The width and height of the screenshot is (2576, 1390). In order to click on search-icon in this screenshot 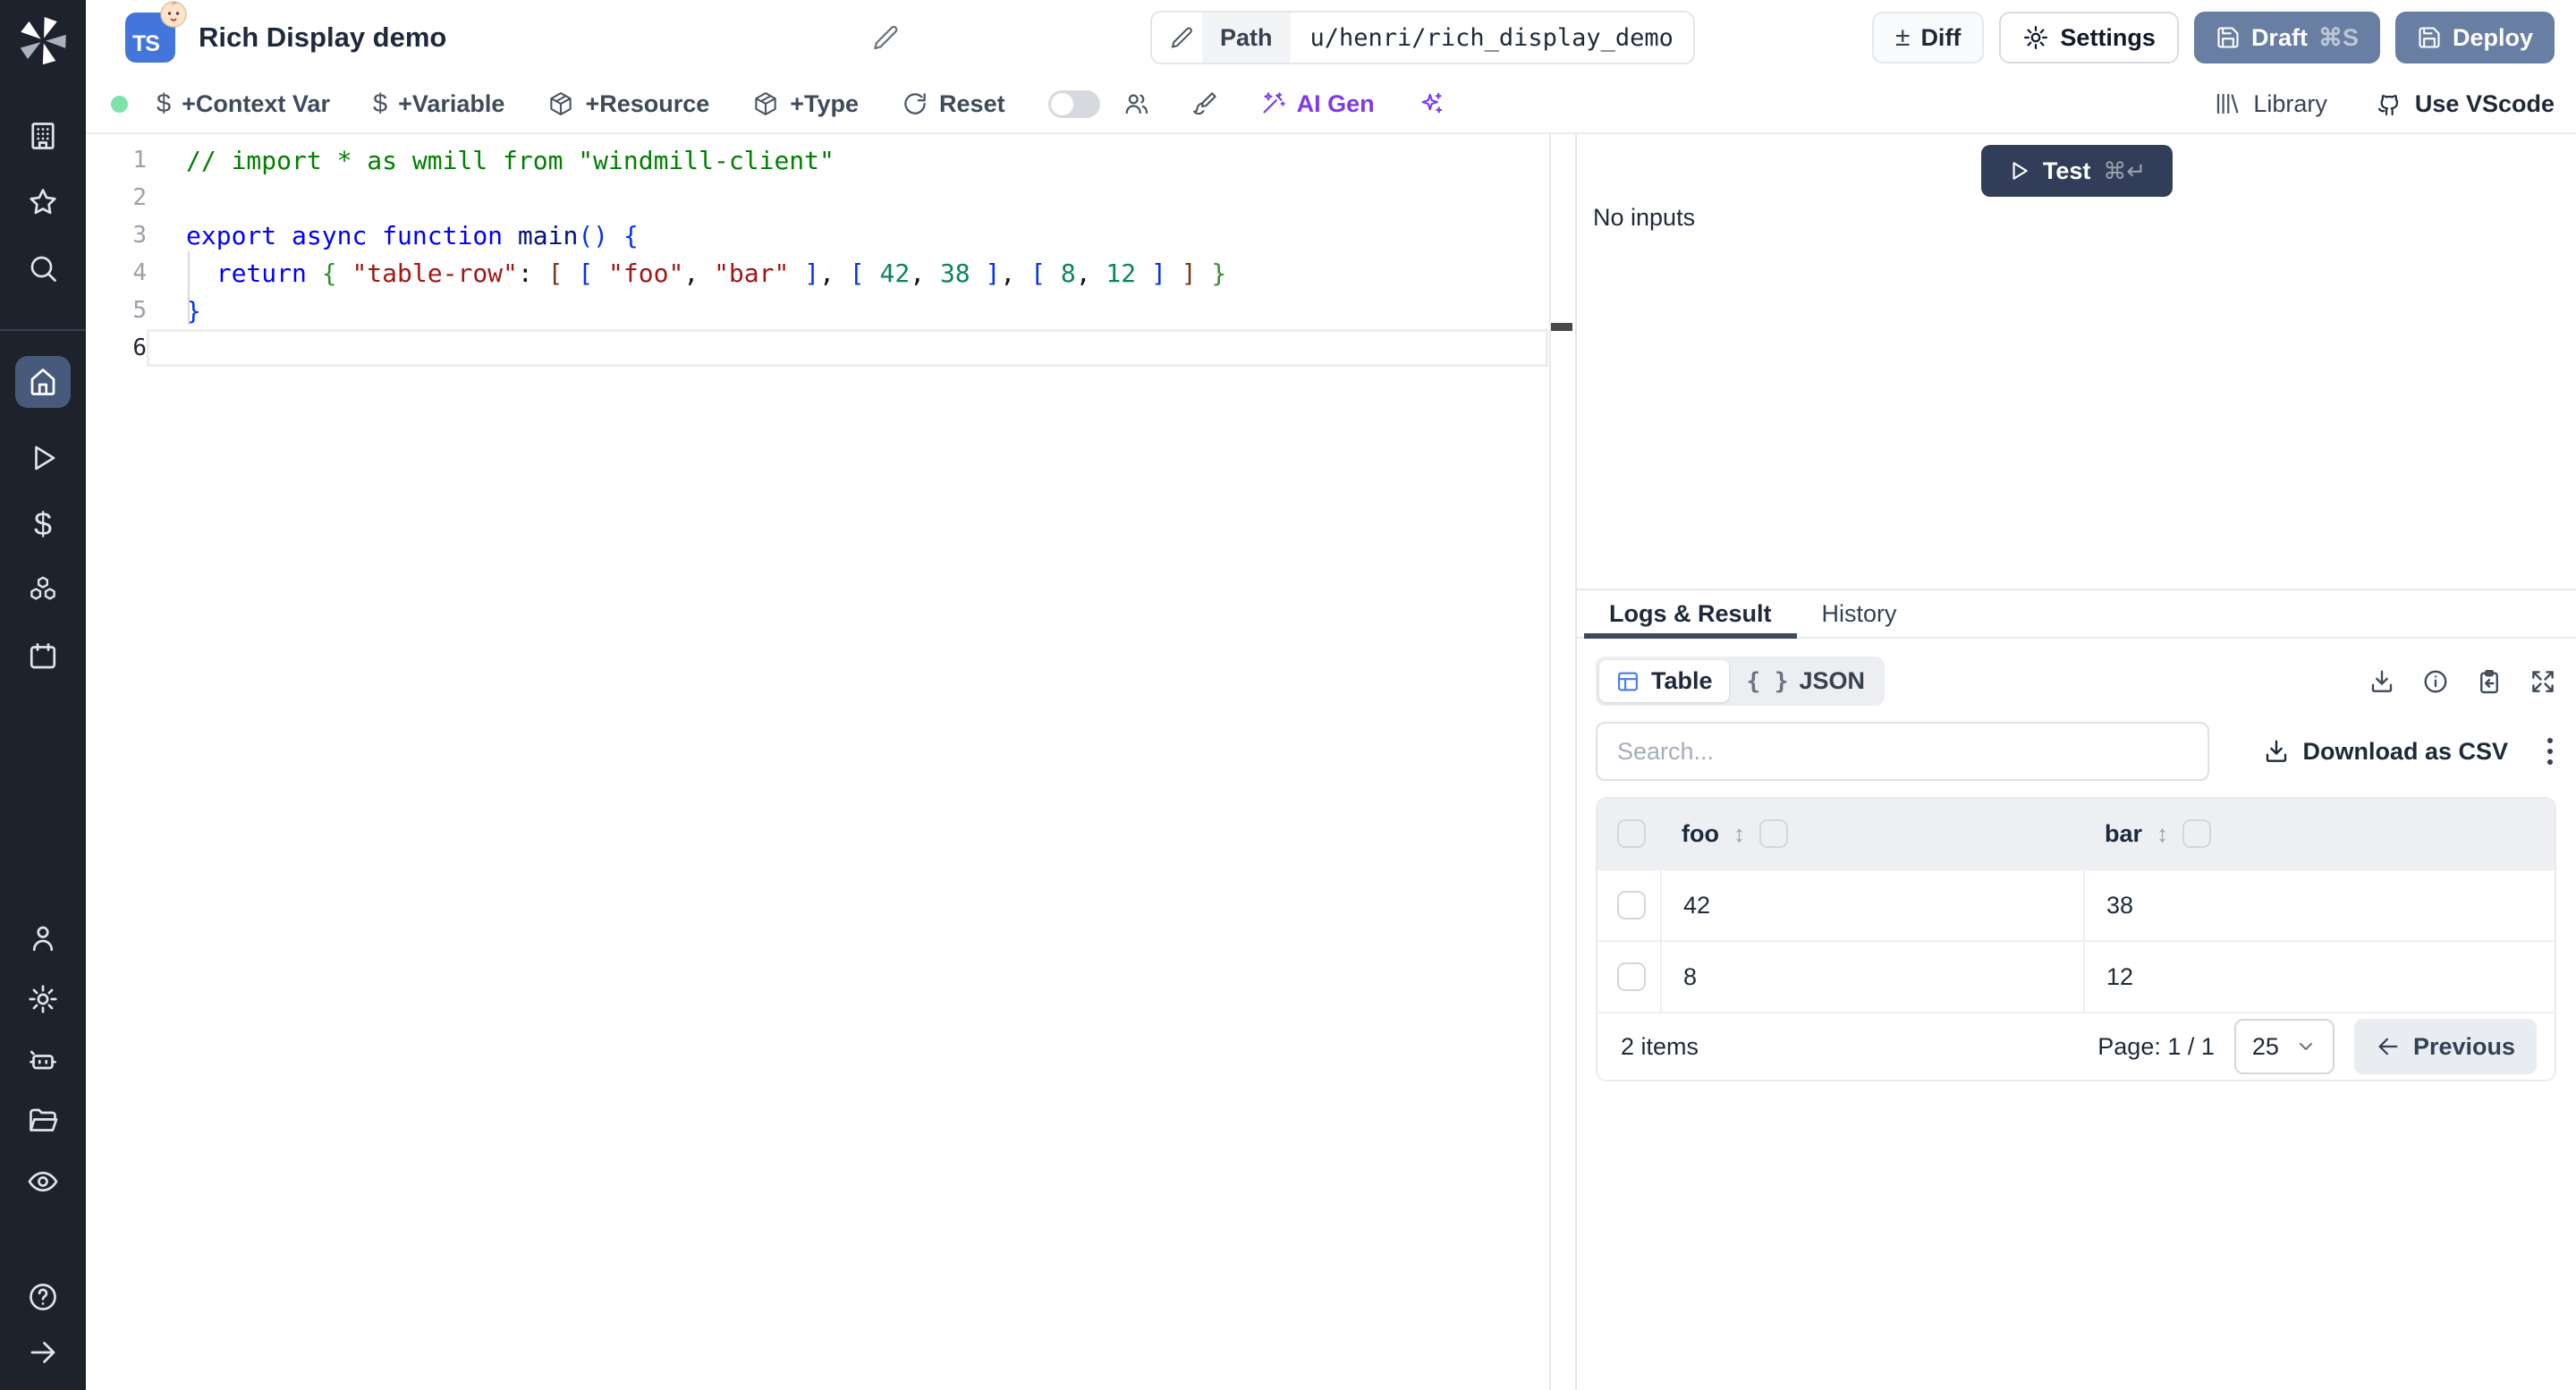, I will do `click(43, 269)`.